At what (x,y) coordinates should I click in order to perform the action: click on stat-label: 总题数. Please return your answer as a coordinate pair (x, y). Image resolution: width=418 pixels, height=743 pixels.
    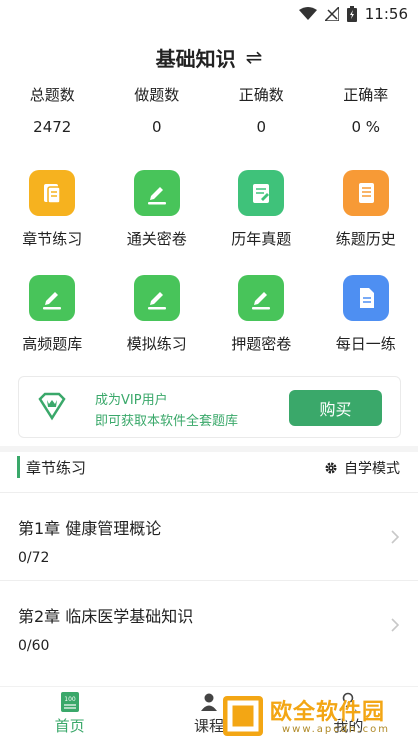
    Looking at the image, I should click on (52, 95).